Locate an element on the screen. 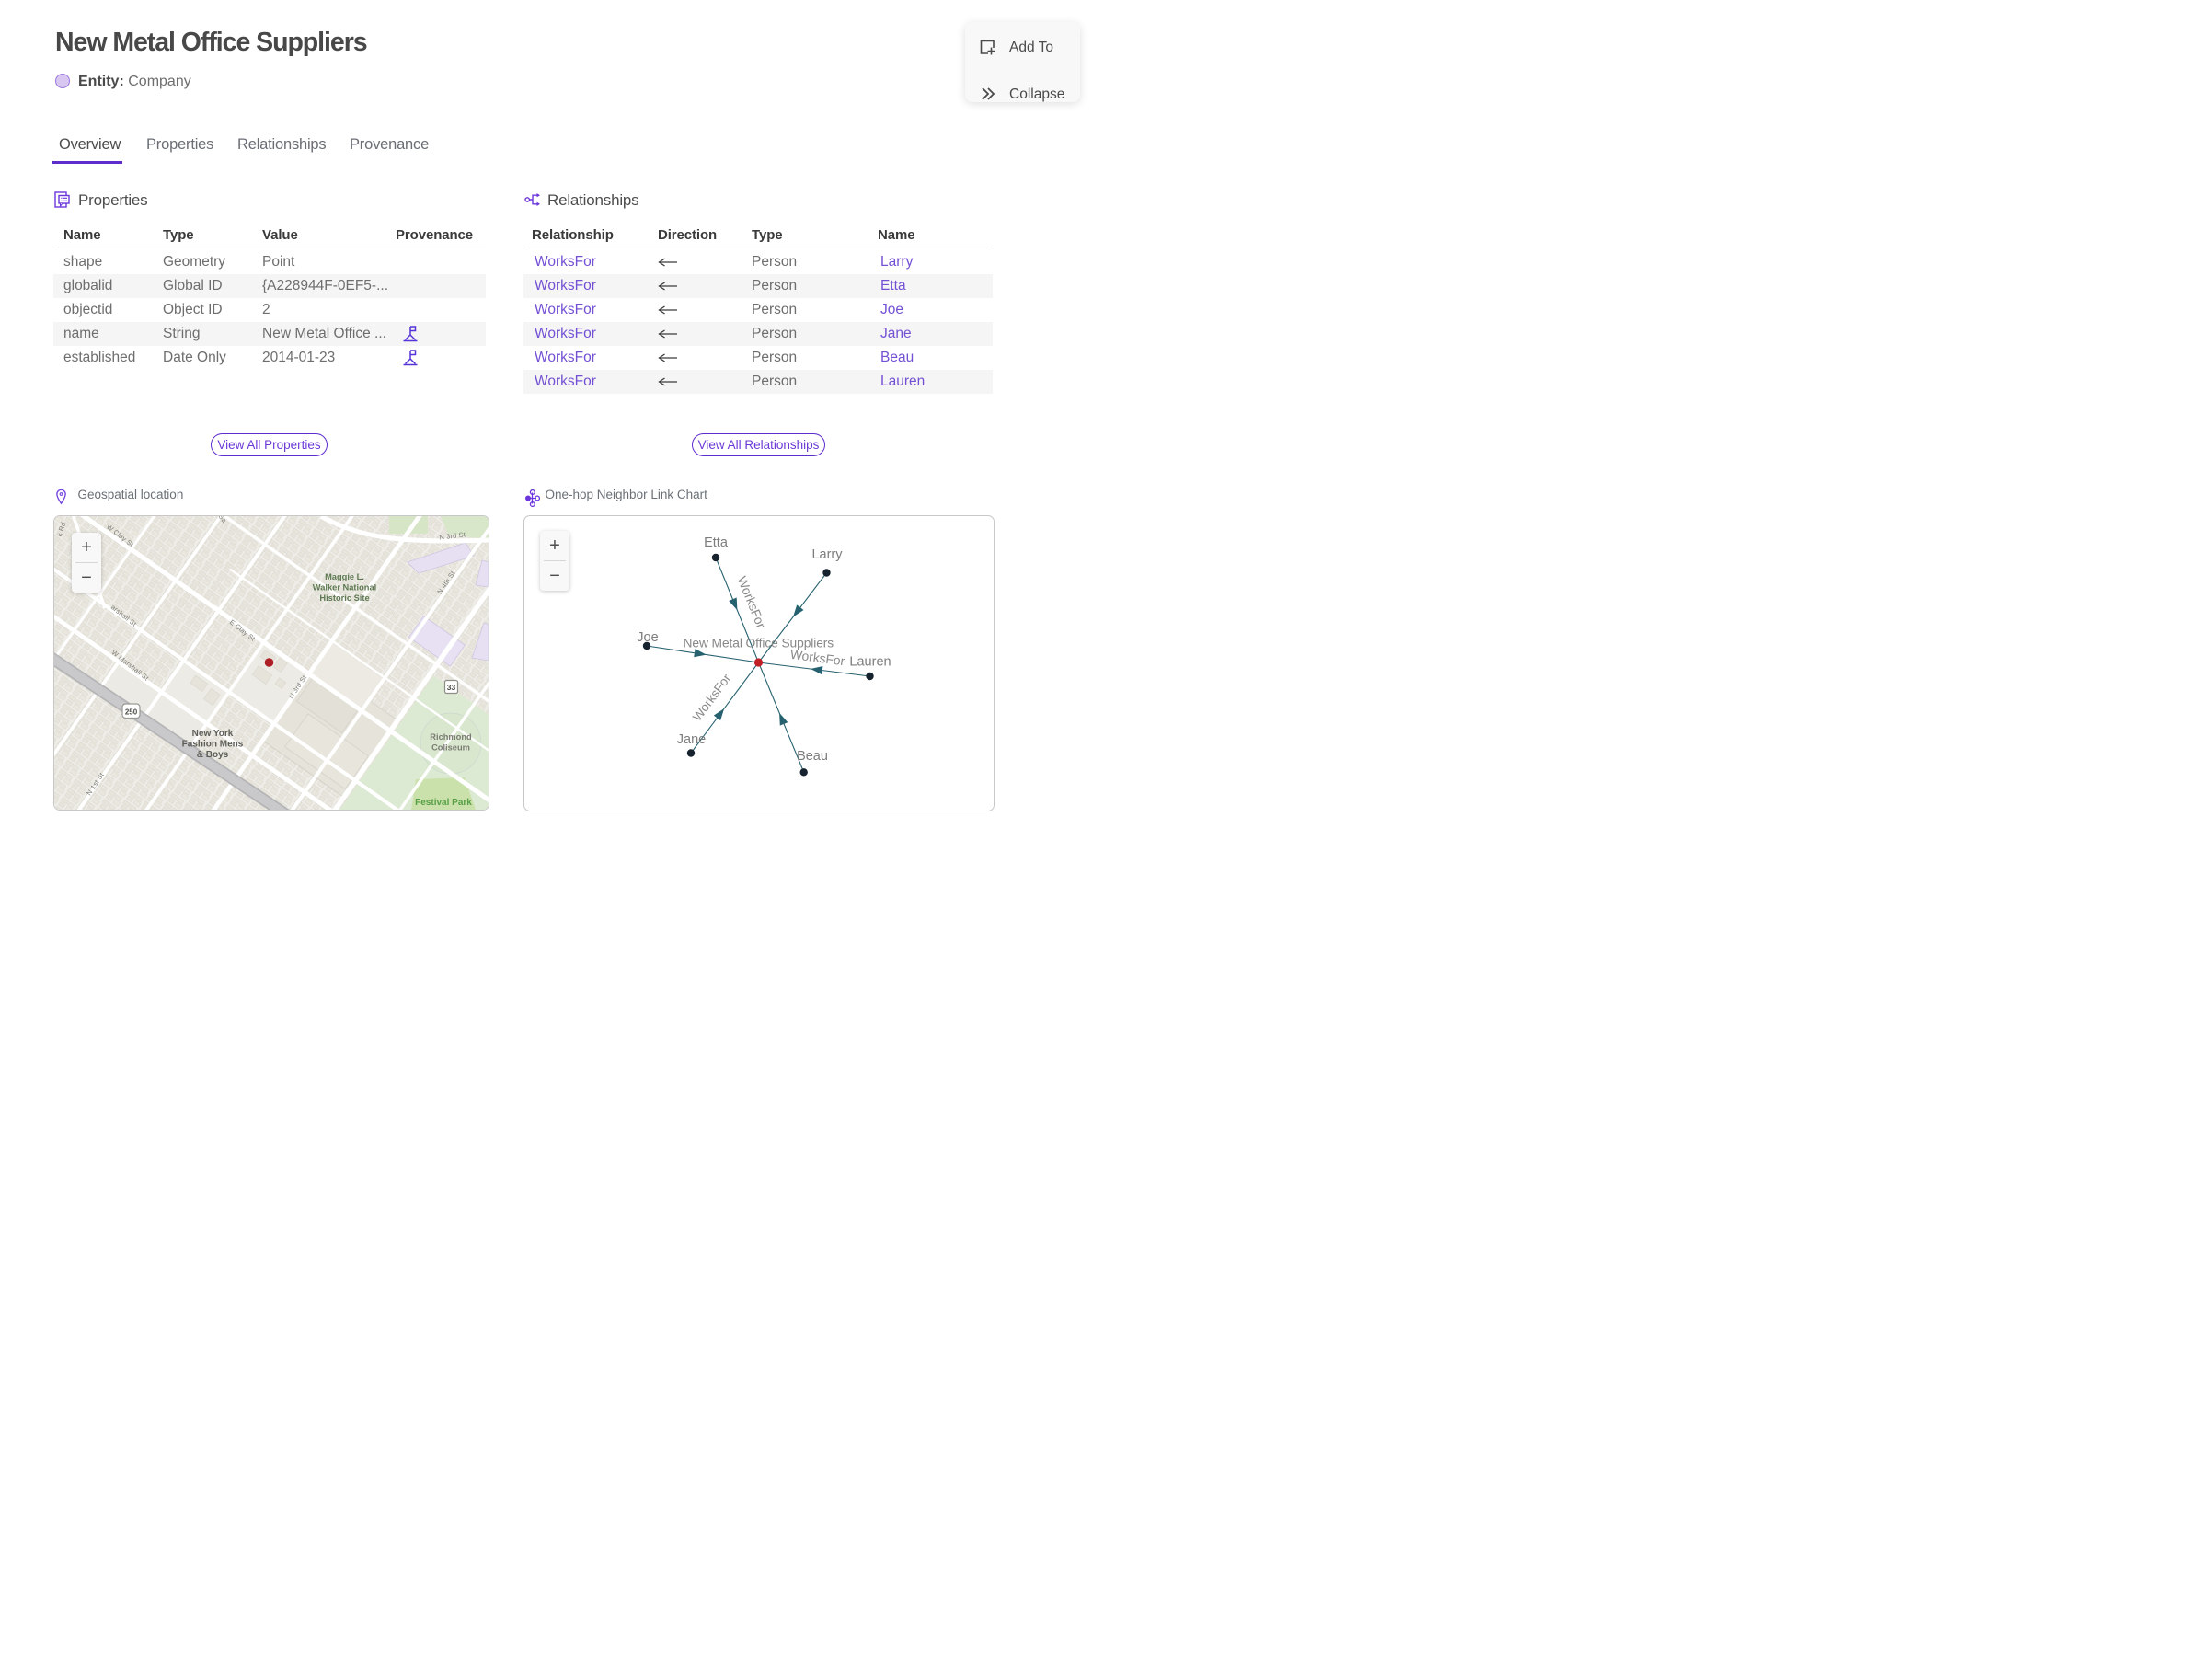 Image resolution: width=2208 pixels, height=1680 pixels. svg-text: Maggie L. is located at coordinates (344, 576).